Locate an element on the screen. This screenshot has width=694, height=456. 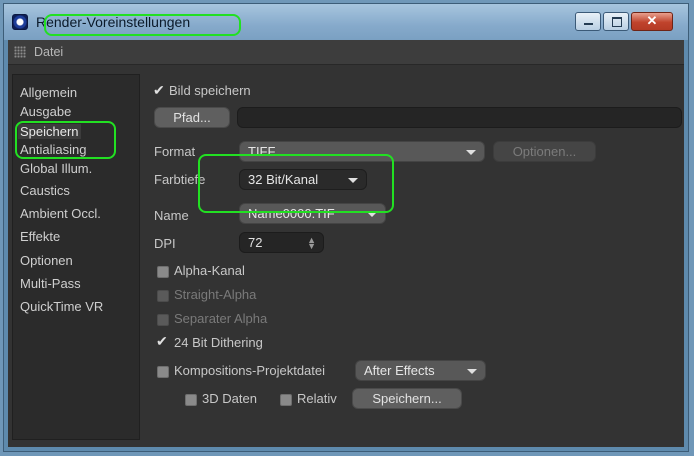
path-field is located at coordinates (459, 117).